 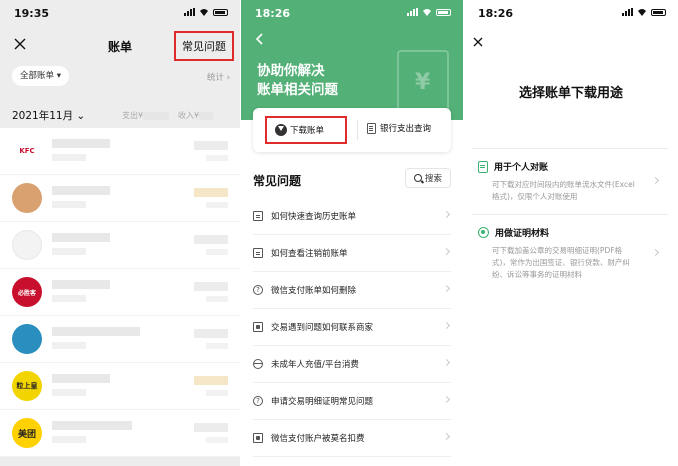 What do you see at coordinates (48, 115) in the screenshot?
I see `month-selector: 2021年11月 ⌄` at bounding box center [48, 115].